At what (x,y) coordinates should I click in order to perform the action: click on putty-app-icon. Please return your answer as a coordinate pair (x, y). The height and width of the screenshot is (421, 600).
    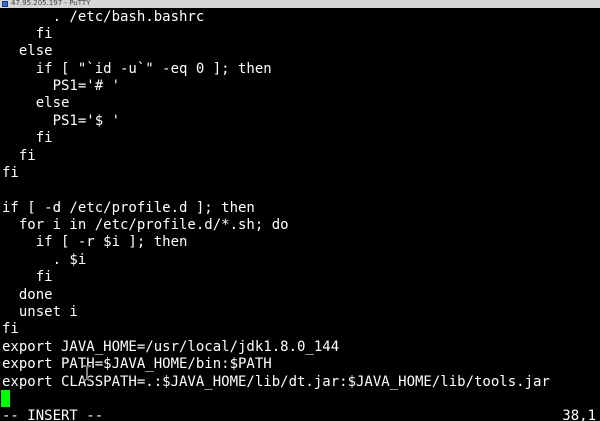
    Looking at the image, I should click on (5, 4).